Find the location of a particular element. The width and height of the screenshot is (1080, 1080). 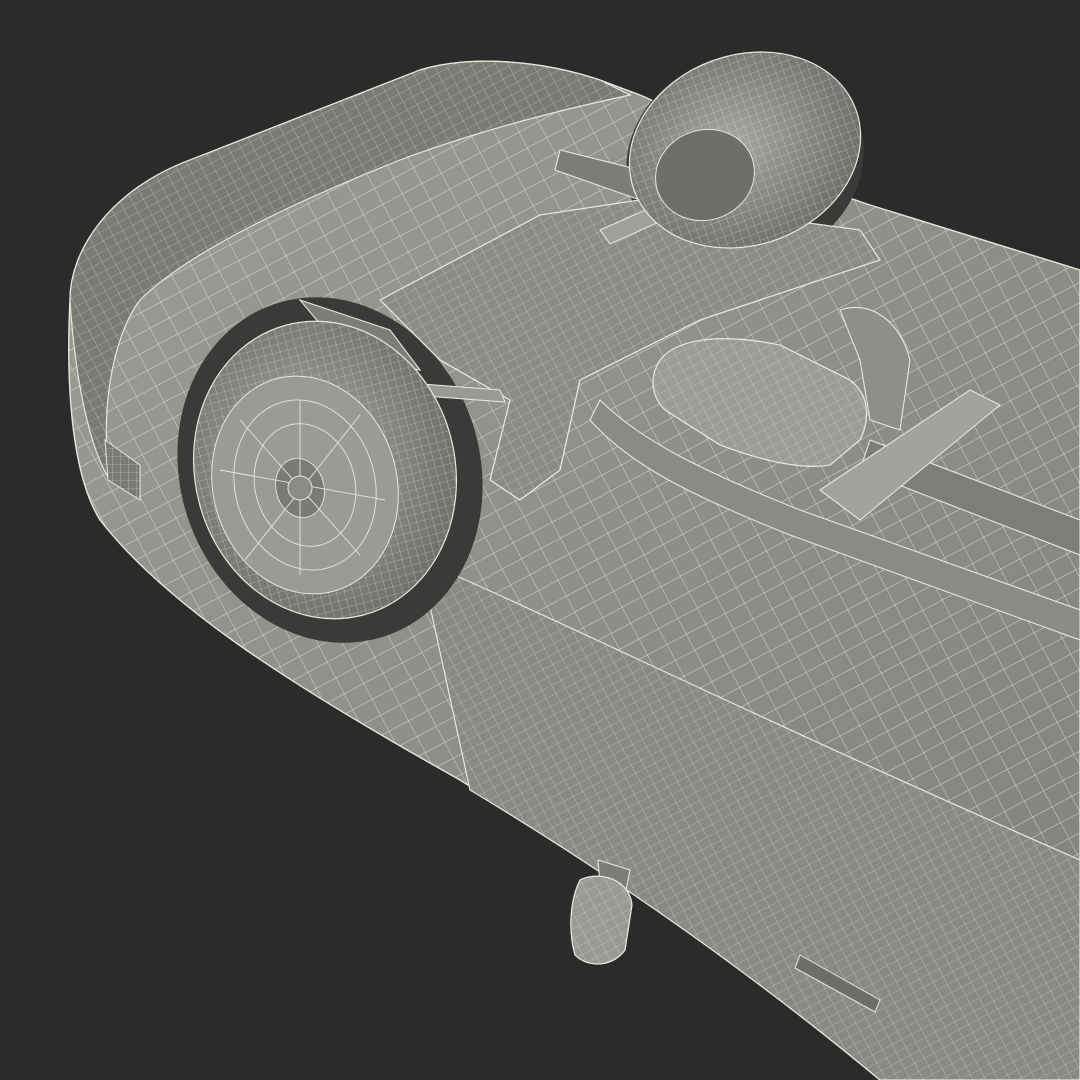

side-mirror is located at coordinates (601, 912).